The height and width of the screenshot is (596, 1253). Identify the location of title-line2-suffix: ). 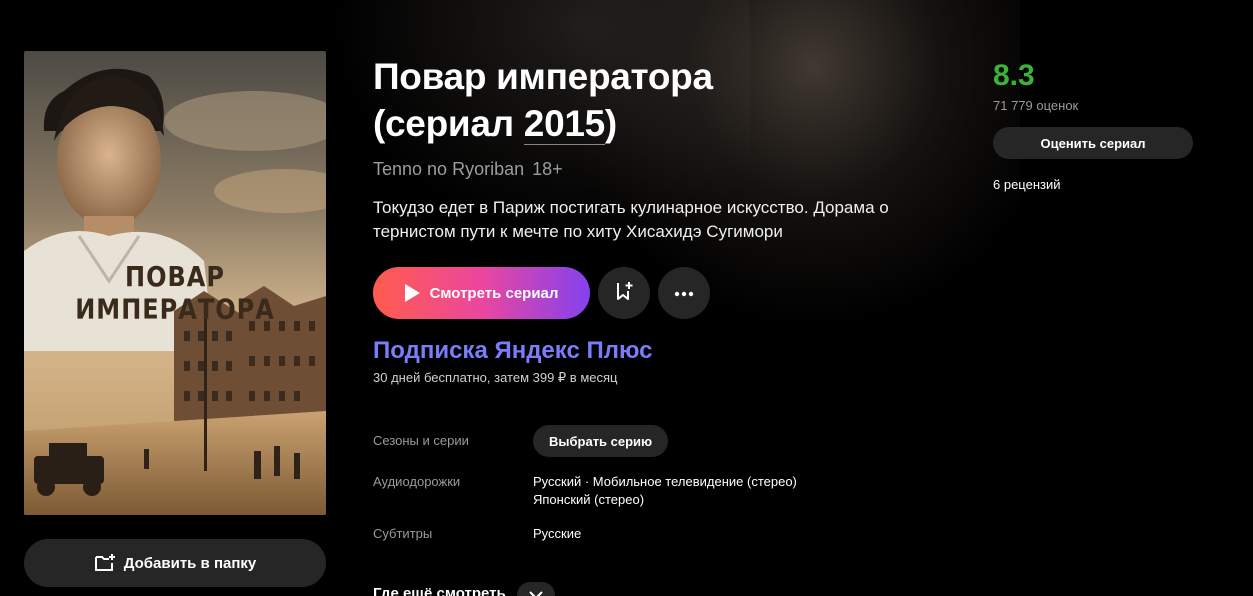
(610, 123).